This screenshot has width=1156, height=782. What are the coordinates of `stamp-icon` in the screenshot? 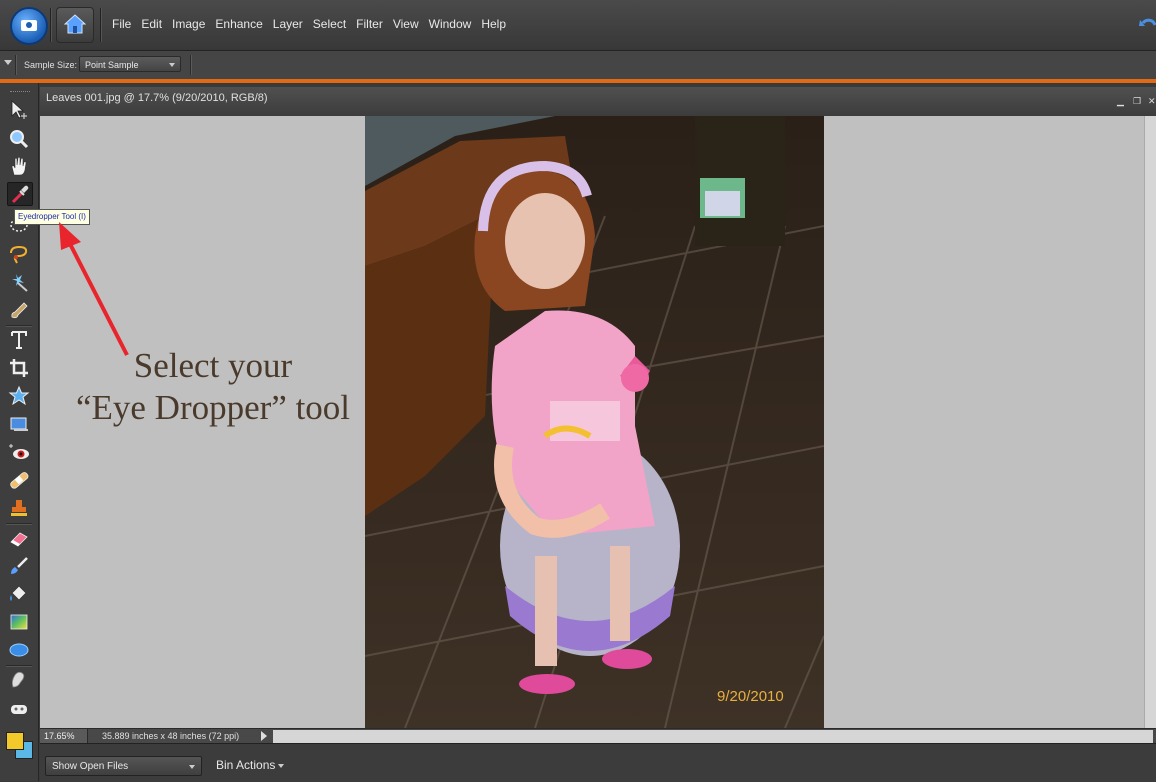 It's located at (19, 508).